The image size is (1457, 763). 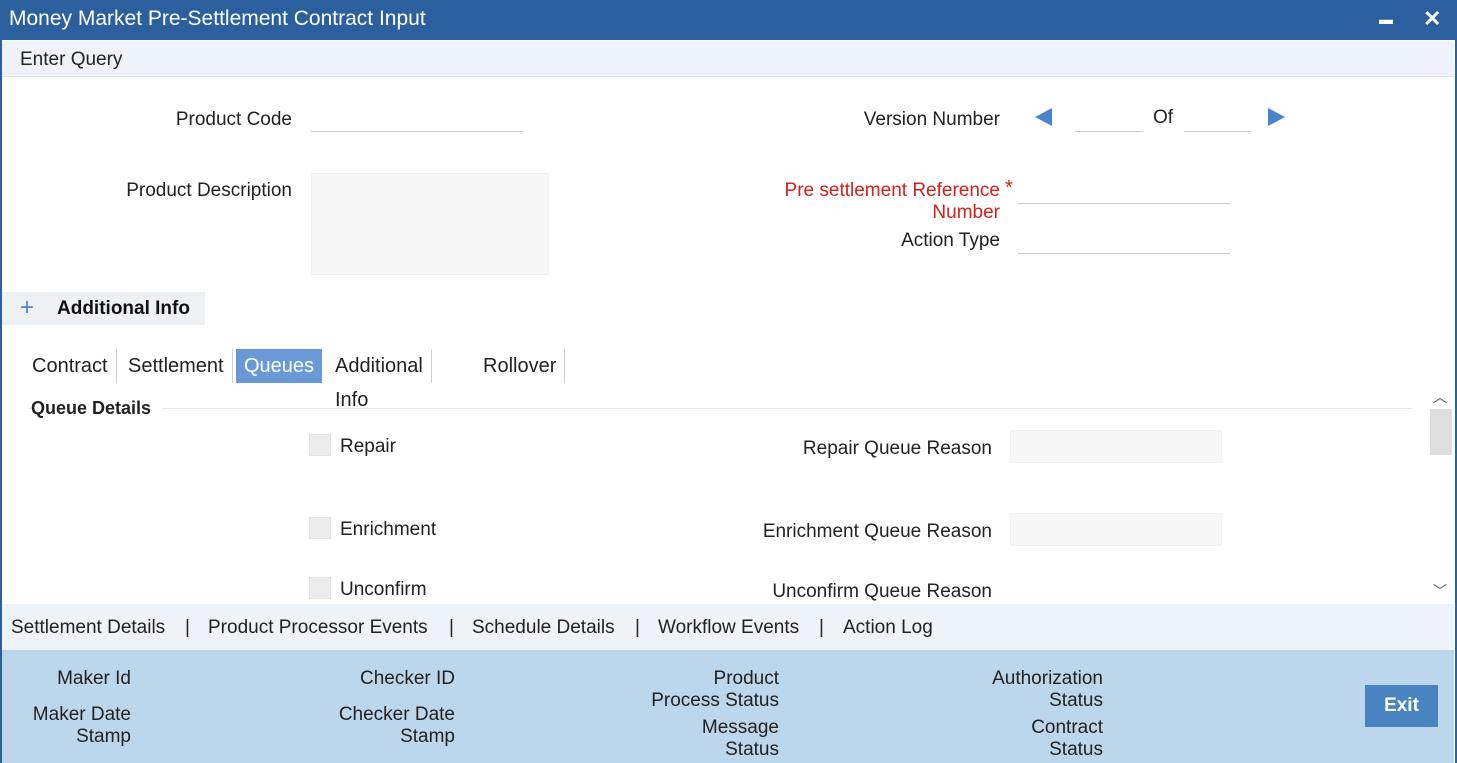 I want to click on repair-queue-reason-field, so click(x=1116, y=446).